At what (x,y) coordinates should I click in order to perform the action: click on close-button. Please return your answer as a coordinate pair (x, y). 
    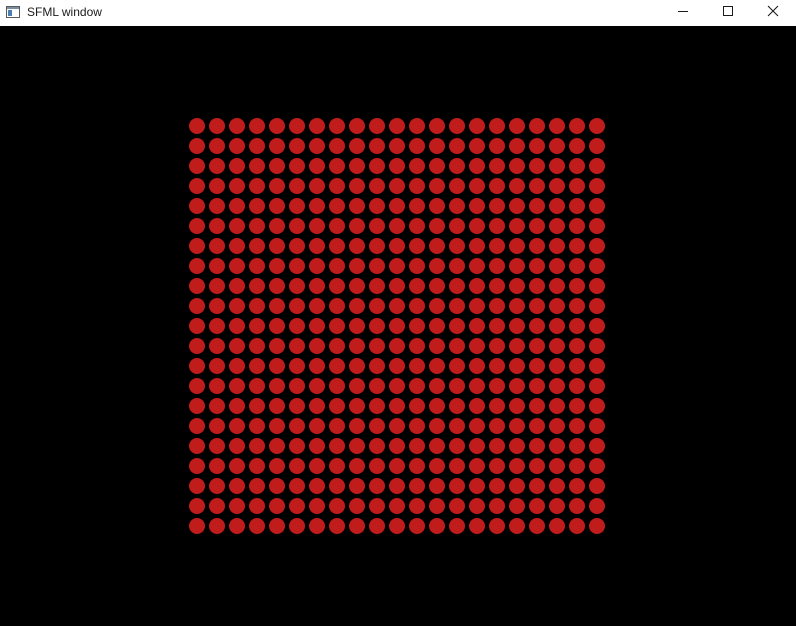
    Looking at the image, I should click on (773, 13).